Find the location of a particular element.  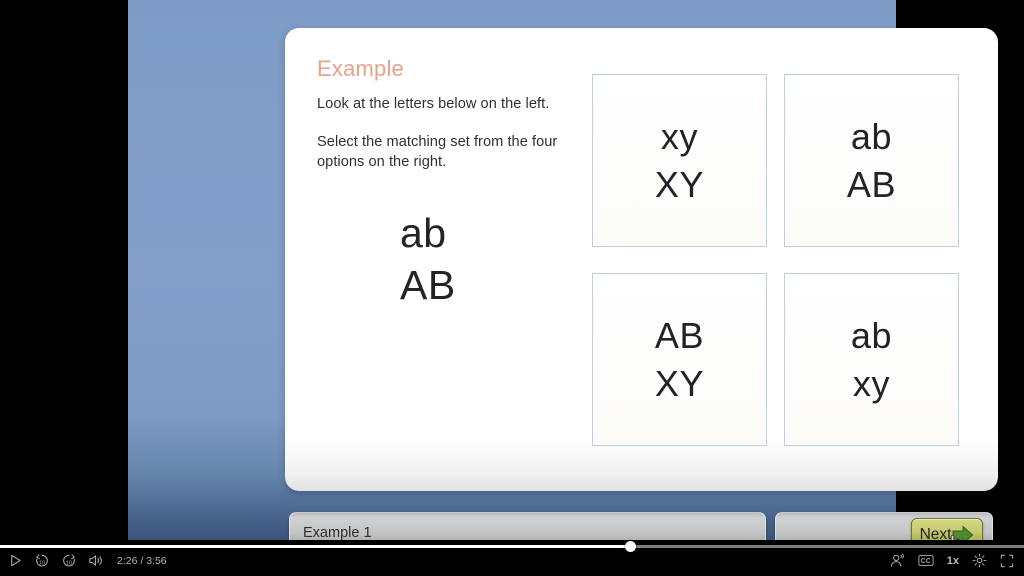

playback-speed-label: 1x is located at coordinates (953, 561).